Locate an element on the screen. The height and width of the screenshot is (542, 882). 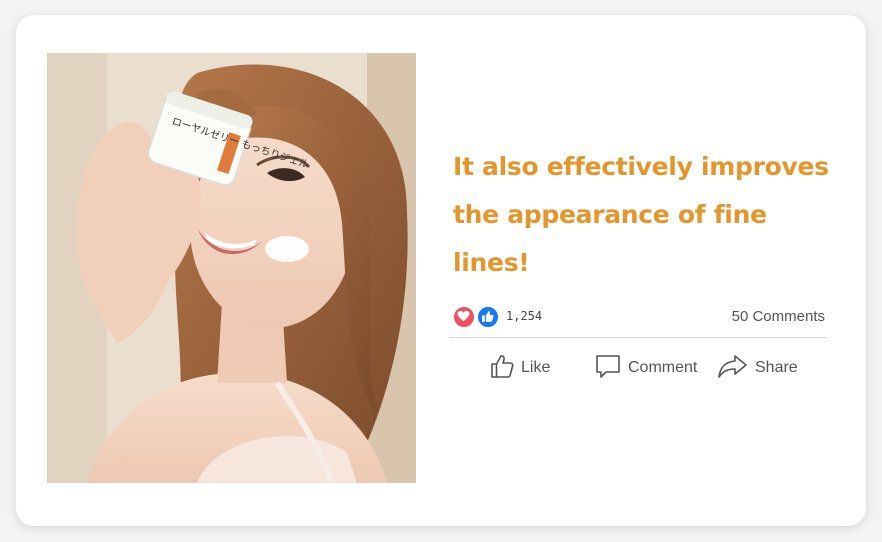
comment-button: Comment is located at coordinates (645, 368).